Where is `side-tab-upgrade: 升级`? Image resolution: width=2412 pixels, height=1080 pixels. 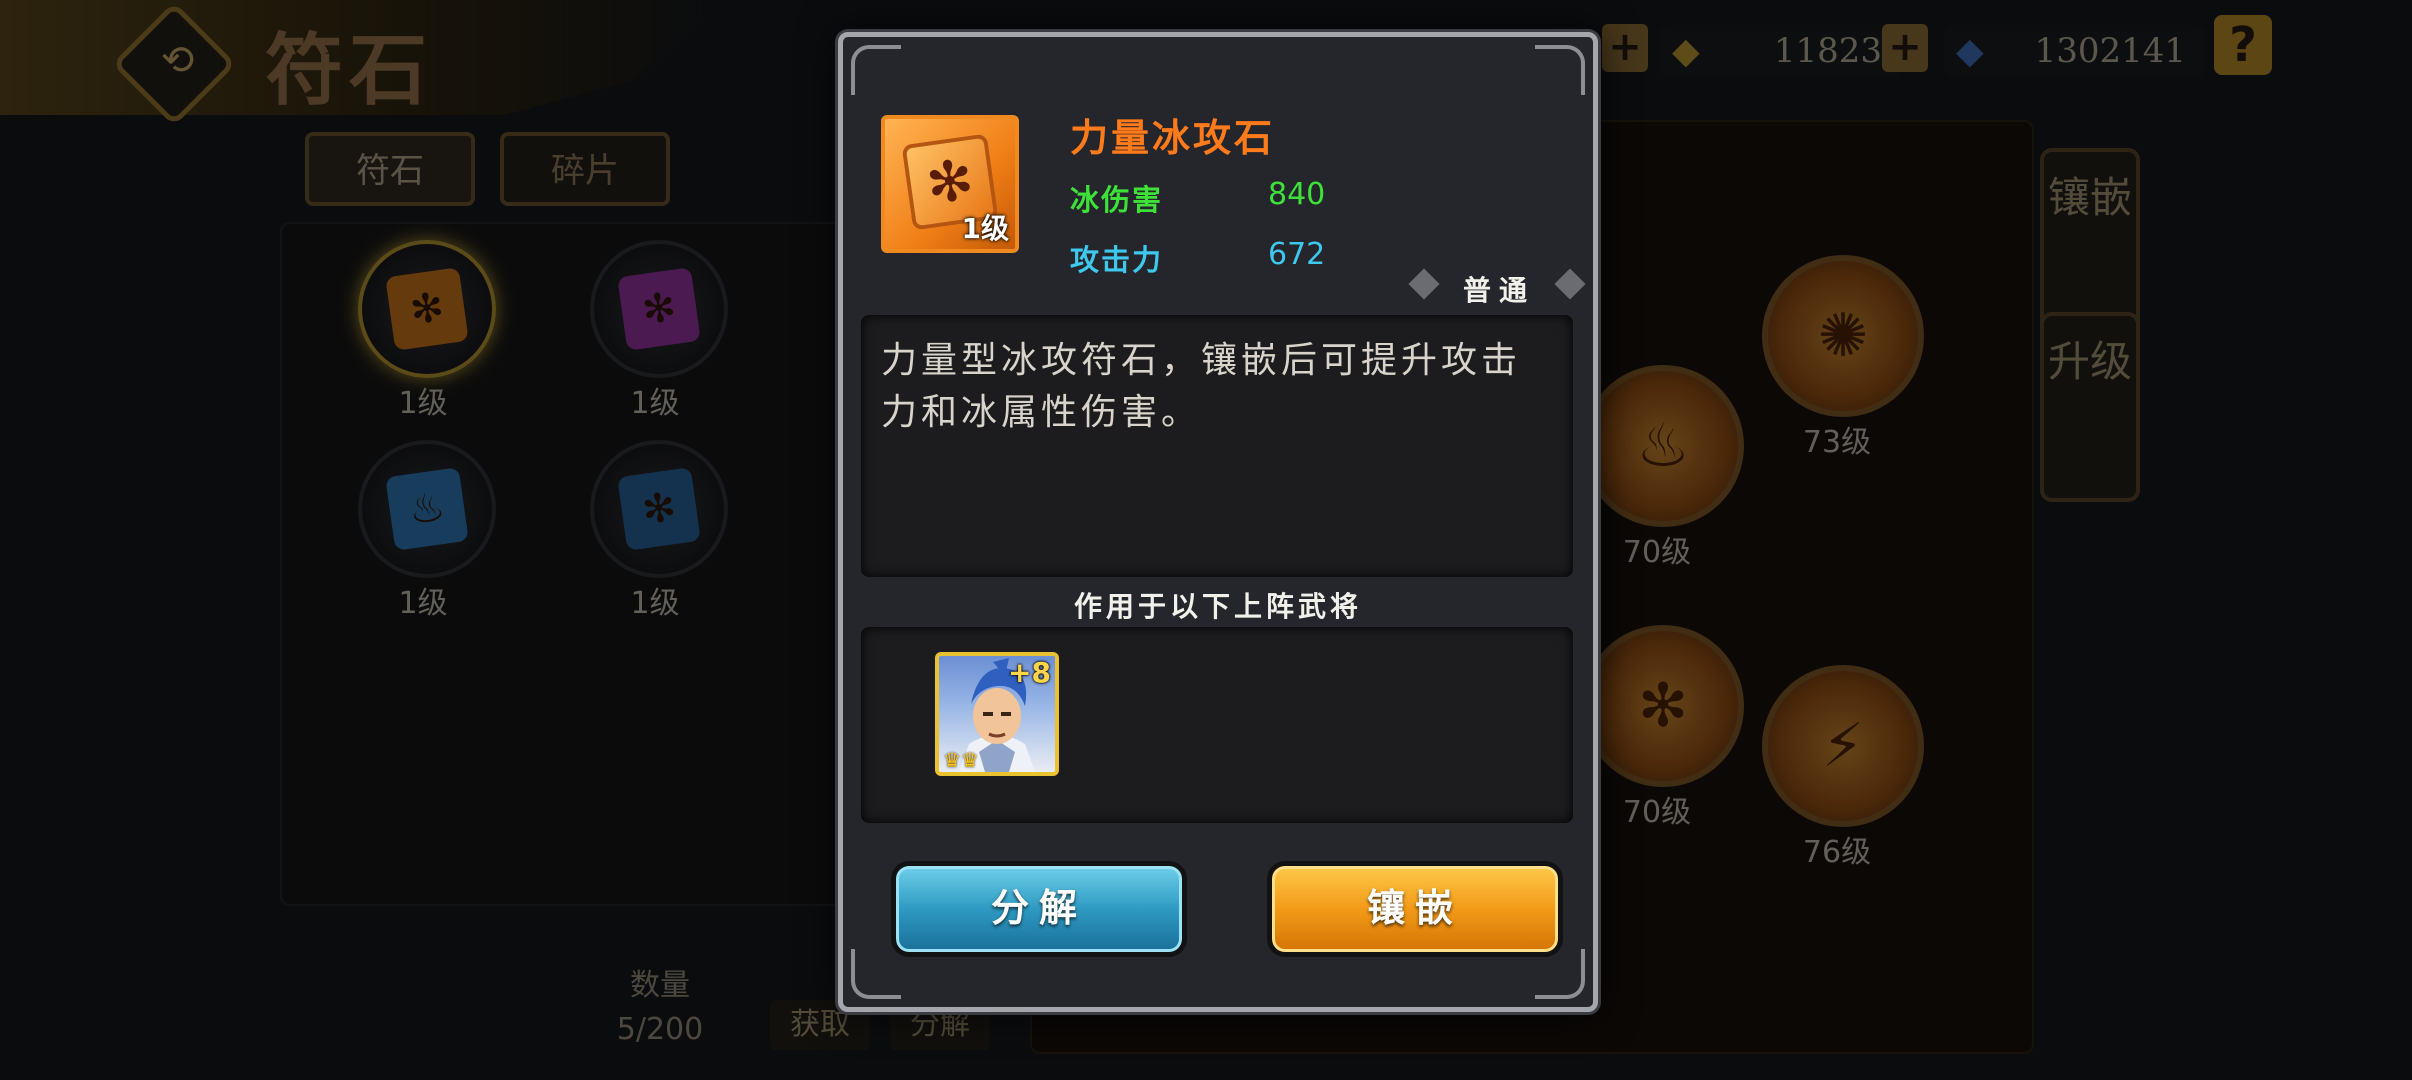
side-tab-upgrade: 升级 is located at coordinates (2090, 407).